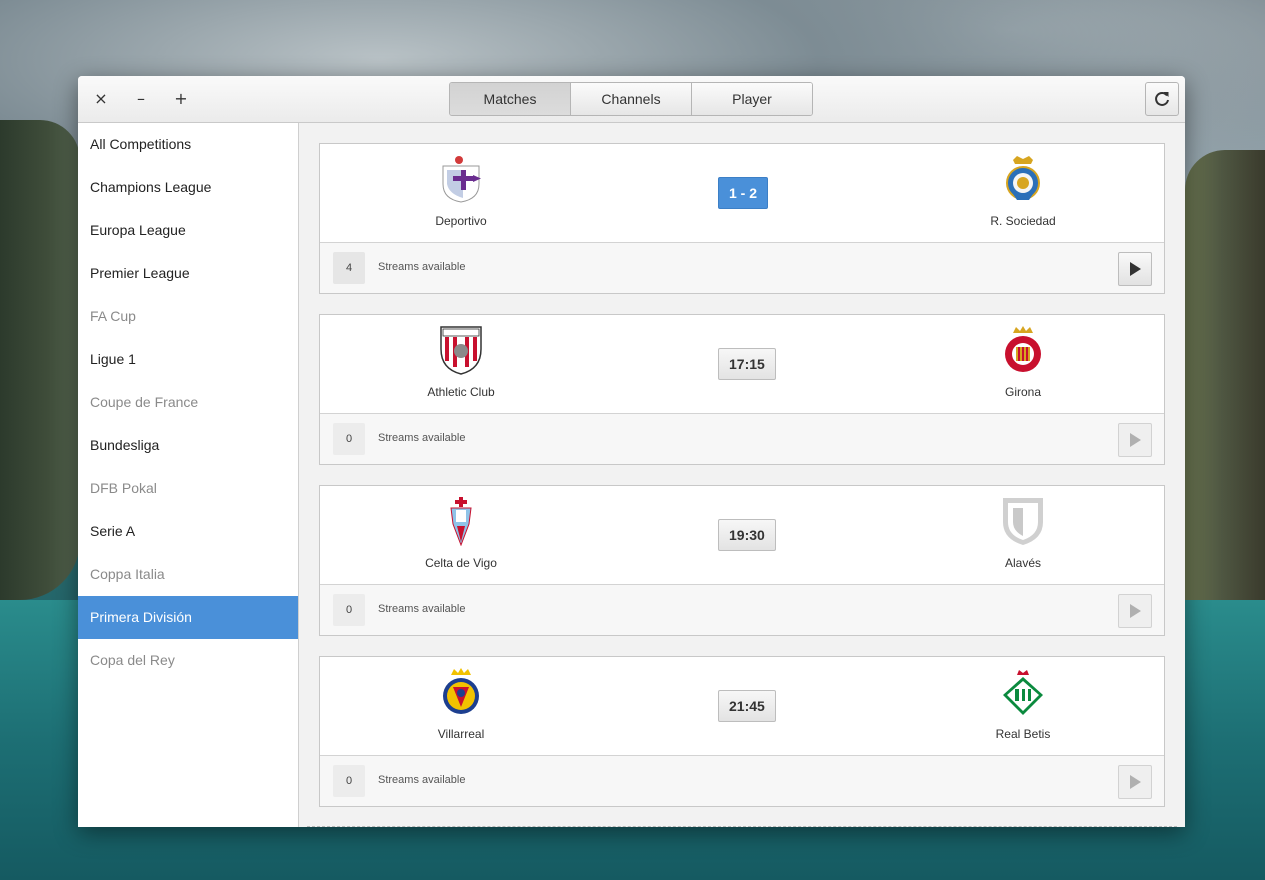 The width and height of the screenshot is (1265, 880). What do you see at coordinates (1023, 349) in the screenshot?
I see `girona-crest-icon` at bounding box center [1023, 349].